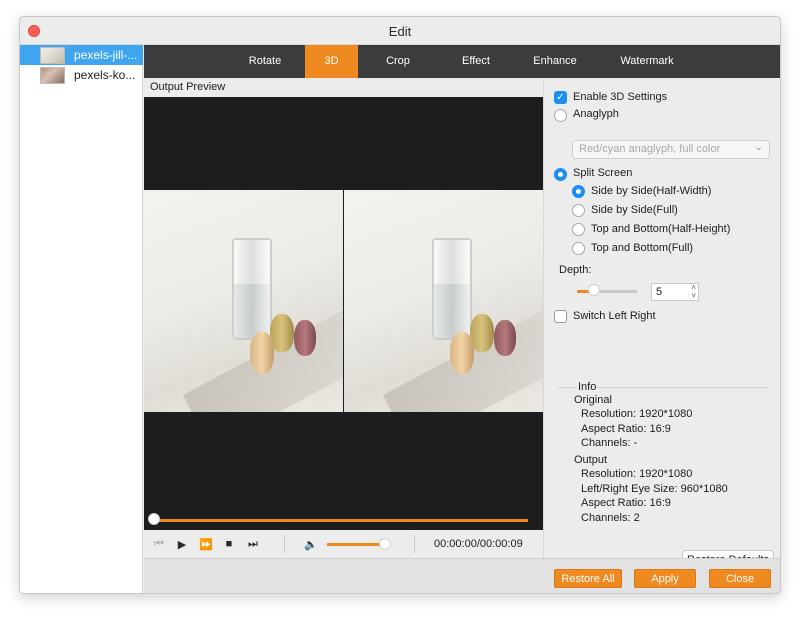 The width and height of the screenshot is (800, 617). I want to click on enable-3d-label: Enable 3D Settings, so click(620, 97).